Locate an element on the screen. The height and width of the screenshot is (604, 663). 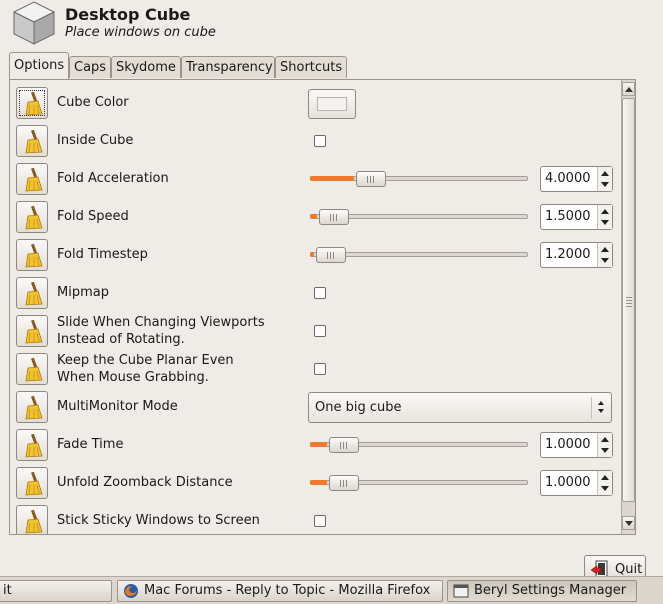
taskbar-item-beryl: Beryl Settings Manager is located at coordinates (542, 591).